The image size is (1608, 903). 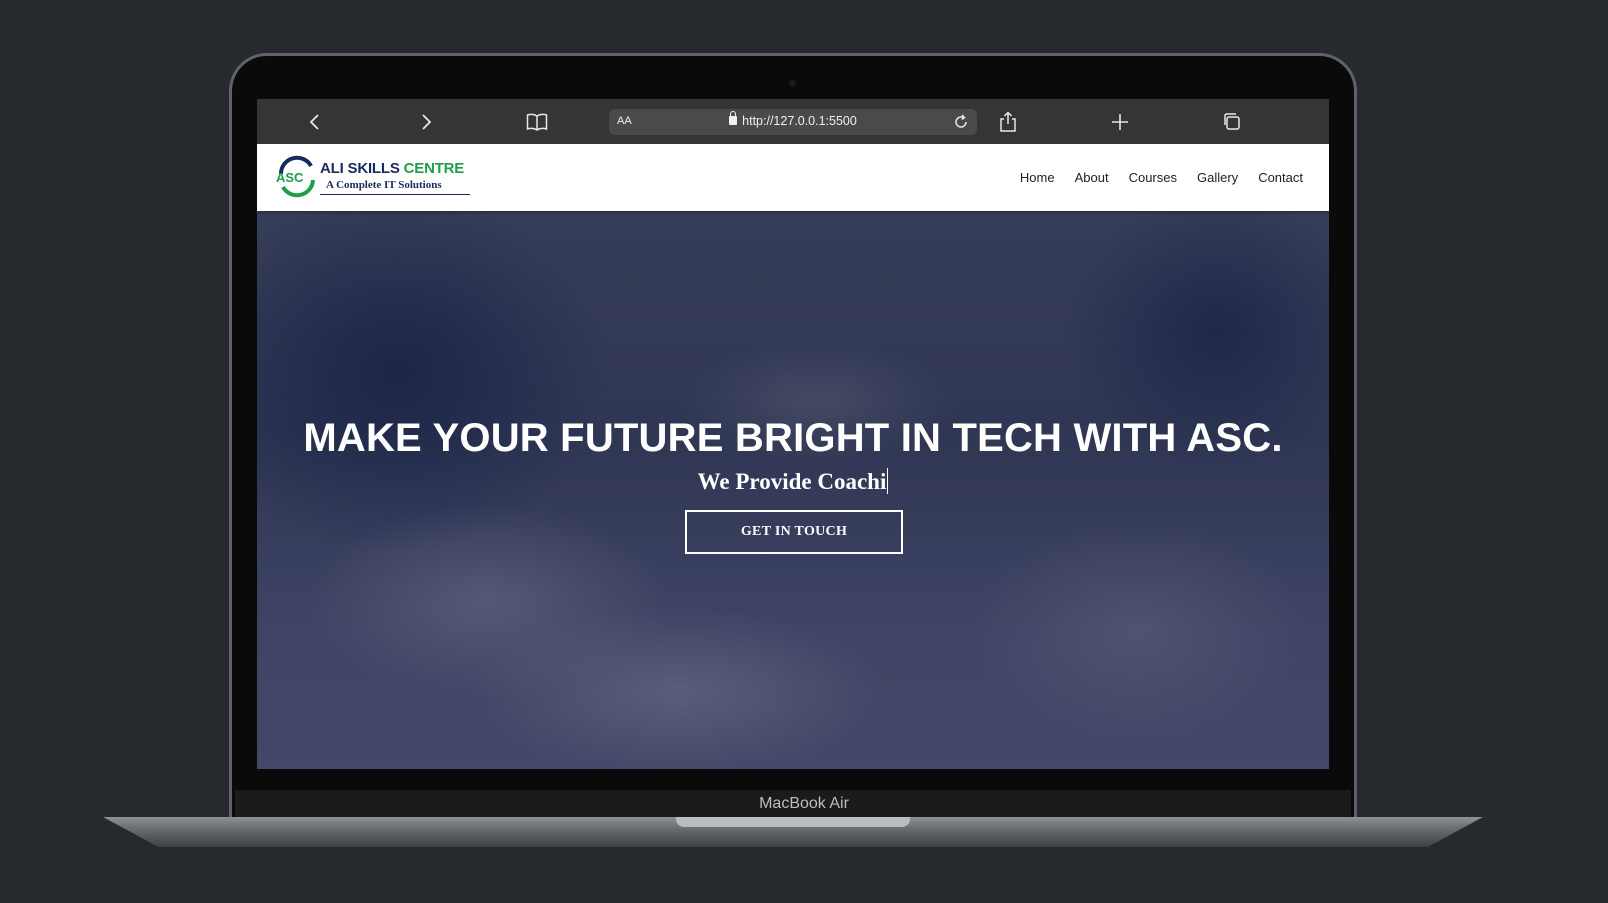 What do you see at coordinates (799, 121) in the screenshot?
I see `url-text: http://127.0.0.1:5500` at bounding box center [799, 121].